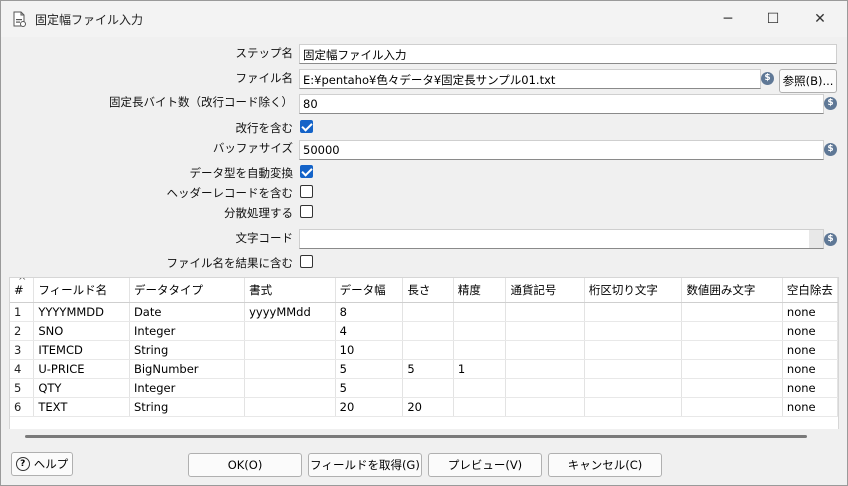 The image size is (848, 486). Describe the element at coordinates (81, 290) in the screenshot. I see `column-header: フィールド名` at that location.